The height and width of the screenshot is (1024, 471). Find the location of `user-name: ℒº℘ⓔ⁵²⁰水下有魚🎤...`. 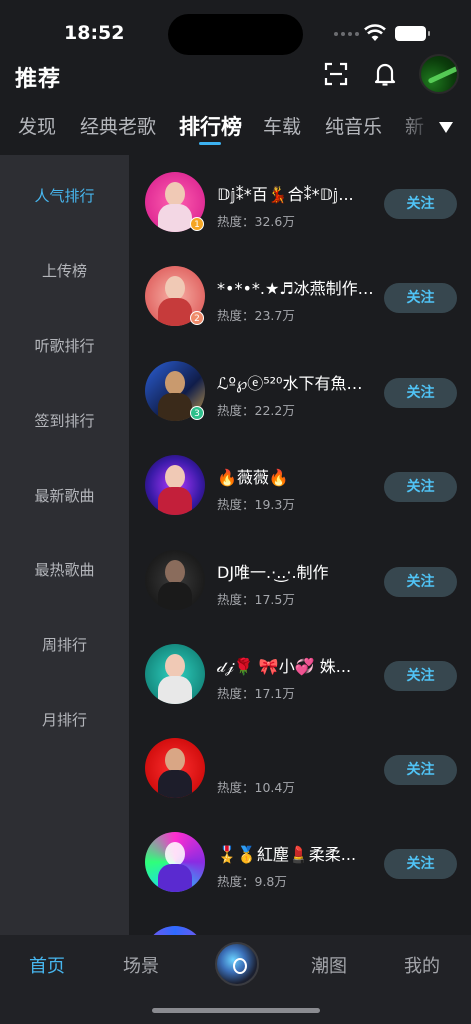

user-name: ℒº℘ⓔ⁵²⁰水下有魚🎤... is located at coordinates (297, 382).